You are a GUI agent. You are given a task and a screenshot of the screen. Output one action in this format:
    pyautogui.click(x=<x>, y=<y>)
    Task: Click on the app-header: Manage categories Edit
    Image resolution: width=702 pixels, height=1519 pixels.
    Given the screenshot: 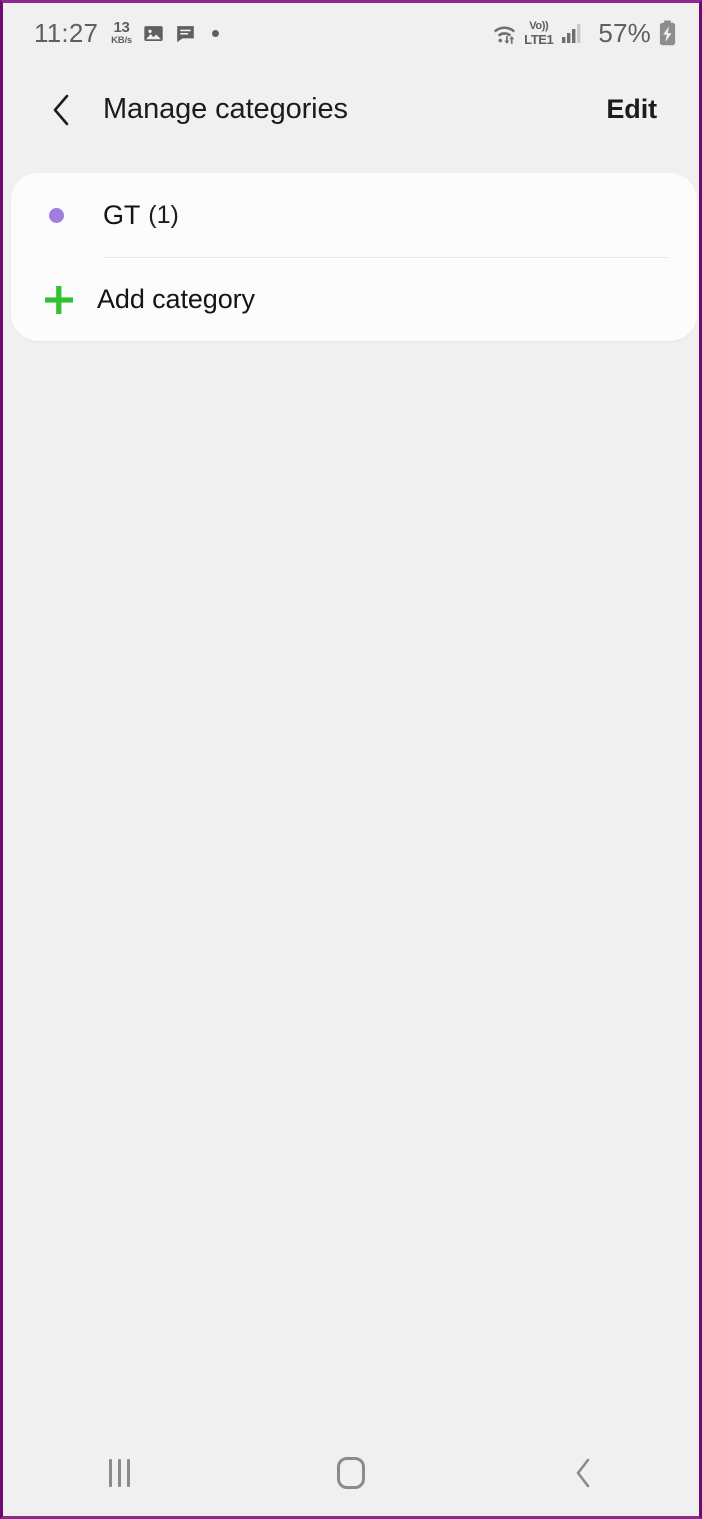 What is the action you would take?
    pyautogui.click(x=351, y=109)
    